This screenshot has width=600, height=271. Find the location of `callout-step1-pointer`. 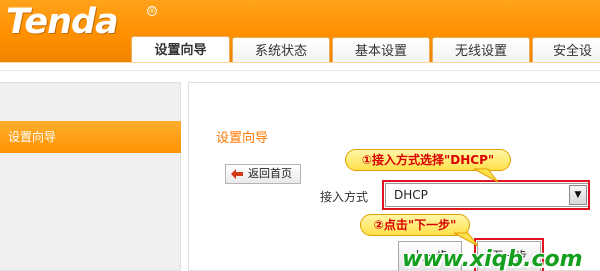

callout-step1-pointer is located at coordinates (486, 175).